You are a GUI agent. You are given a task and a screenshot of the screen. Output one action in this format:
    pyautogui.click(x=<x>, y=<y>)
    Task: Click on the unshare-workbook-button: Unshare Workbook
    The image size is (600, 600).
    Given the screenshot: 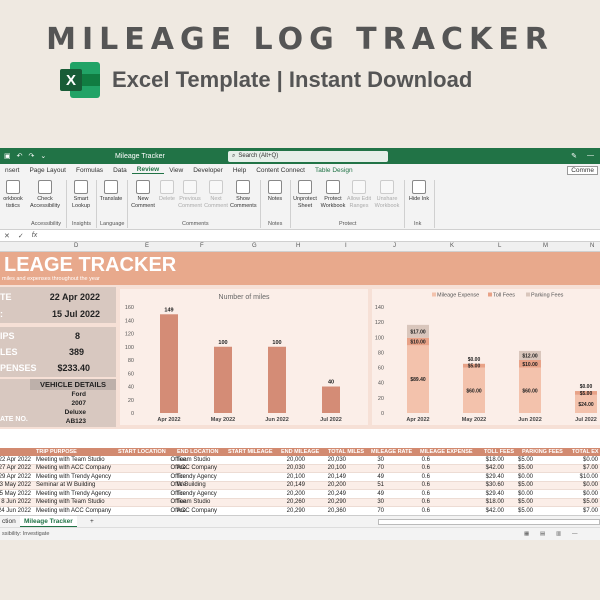 What is the action you would take?
    pyautogui.click(x=387, y=194)
    